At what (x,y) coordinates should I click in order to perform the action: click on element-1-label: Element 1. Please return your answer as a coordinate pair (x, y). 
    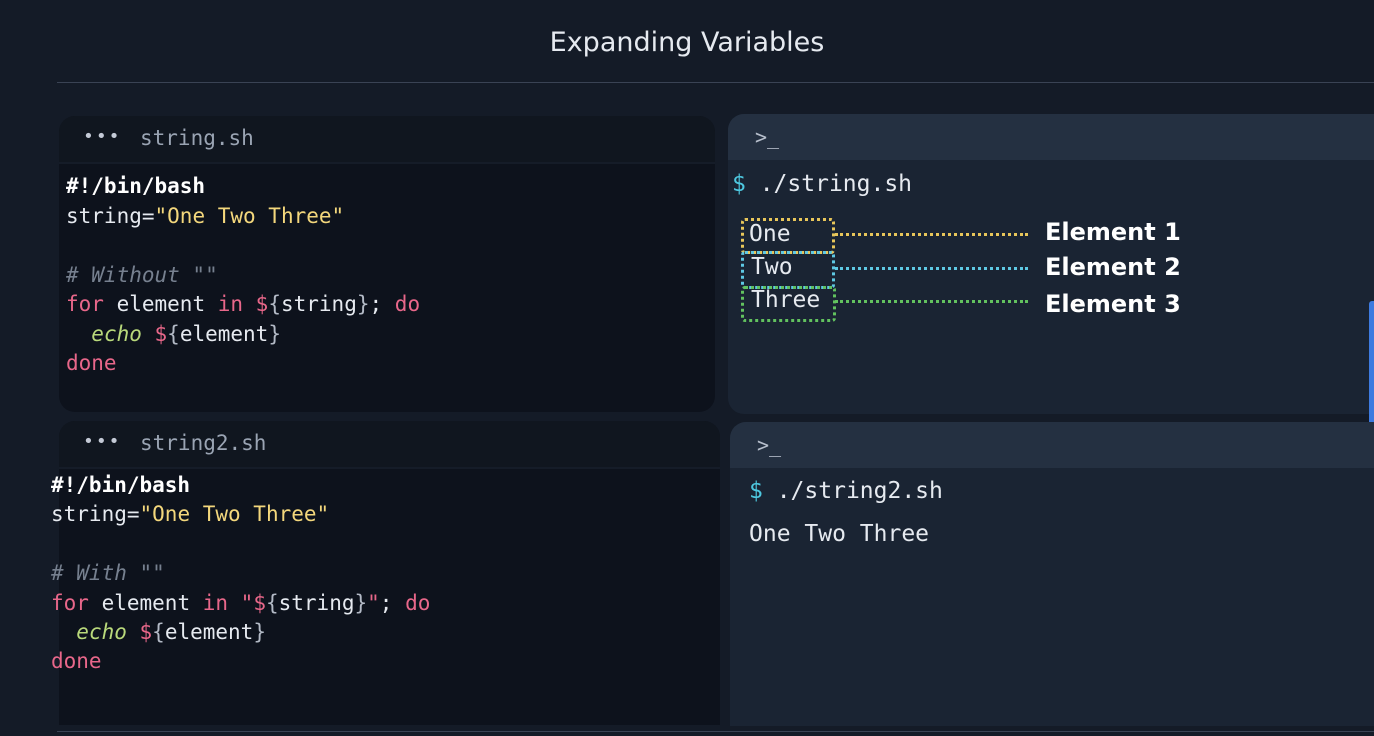
    Looking at the image, I should click on (1113, 232).